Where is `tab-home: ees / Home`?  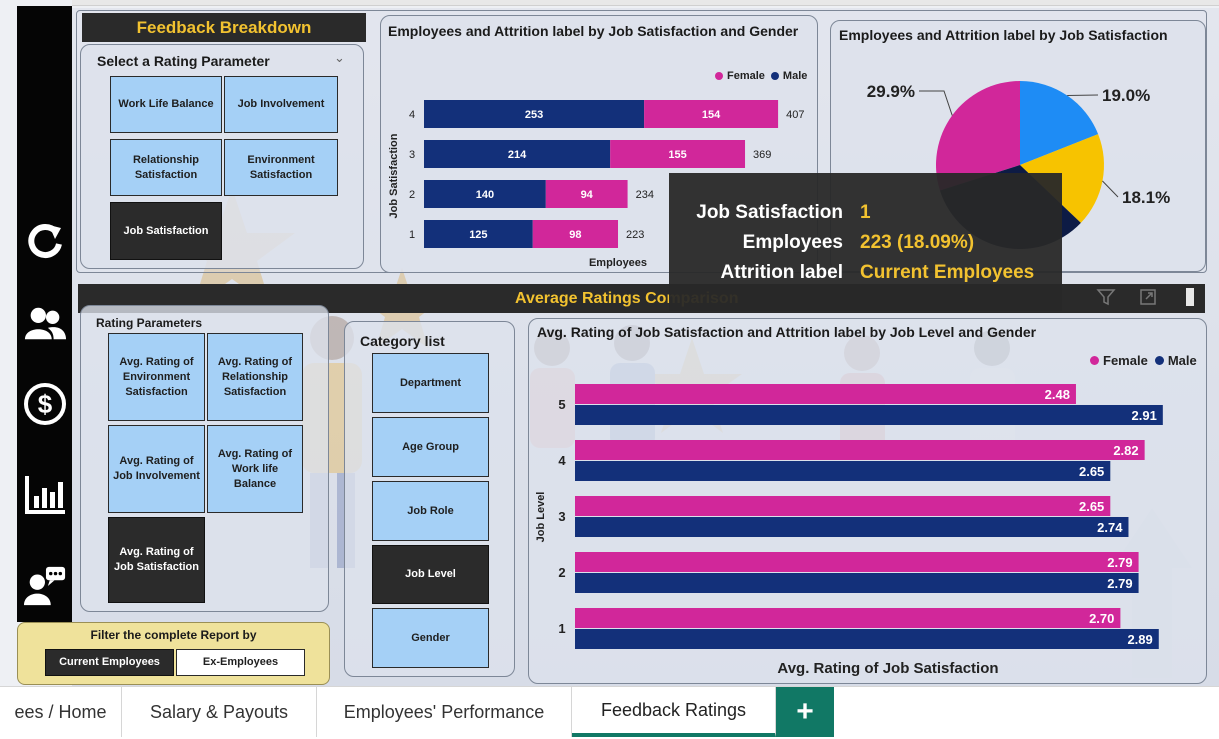
tab-home: ees / Home is located at coordinates (61, 712).